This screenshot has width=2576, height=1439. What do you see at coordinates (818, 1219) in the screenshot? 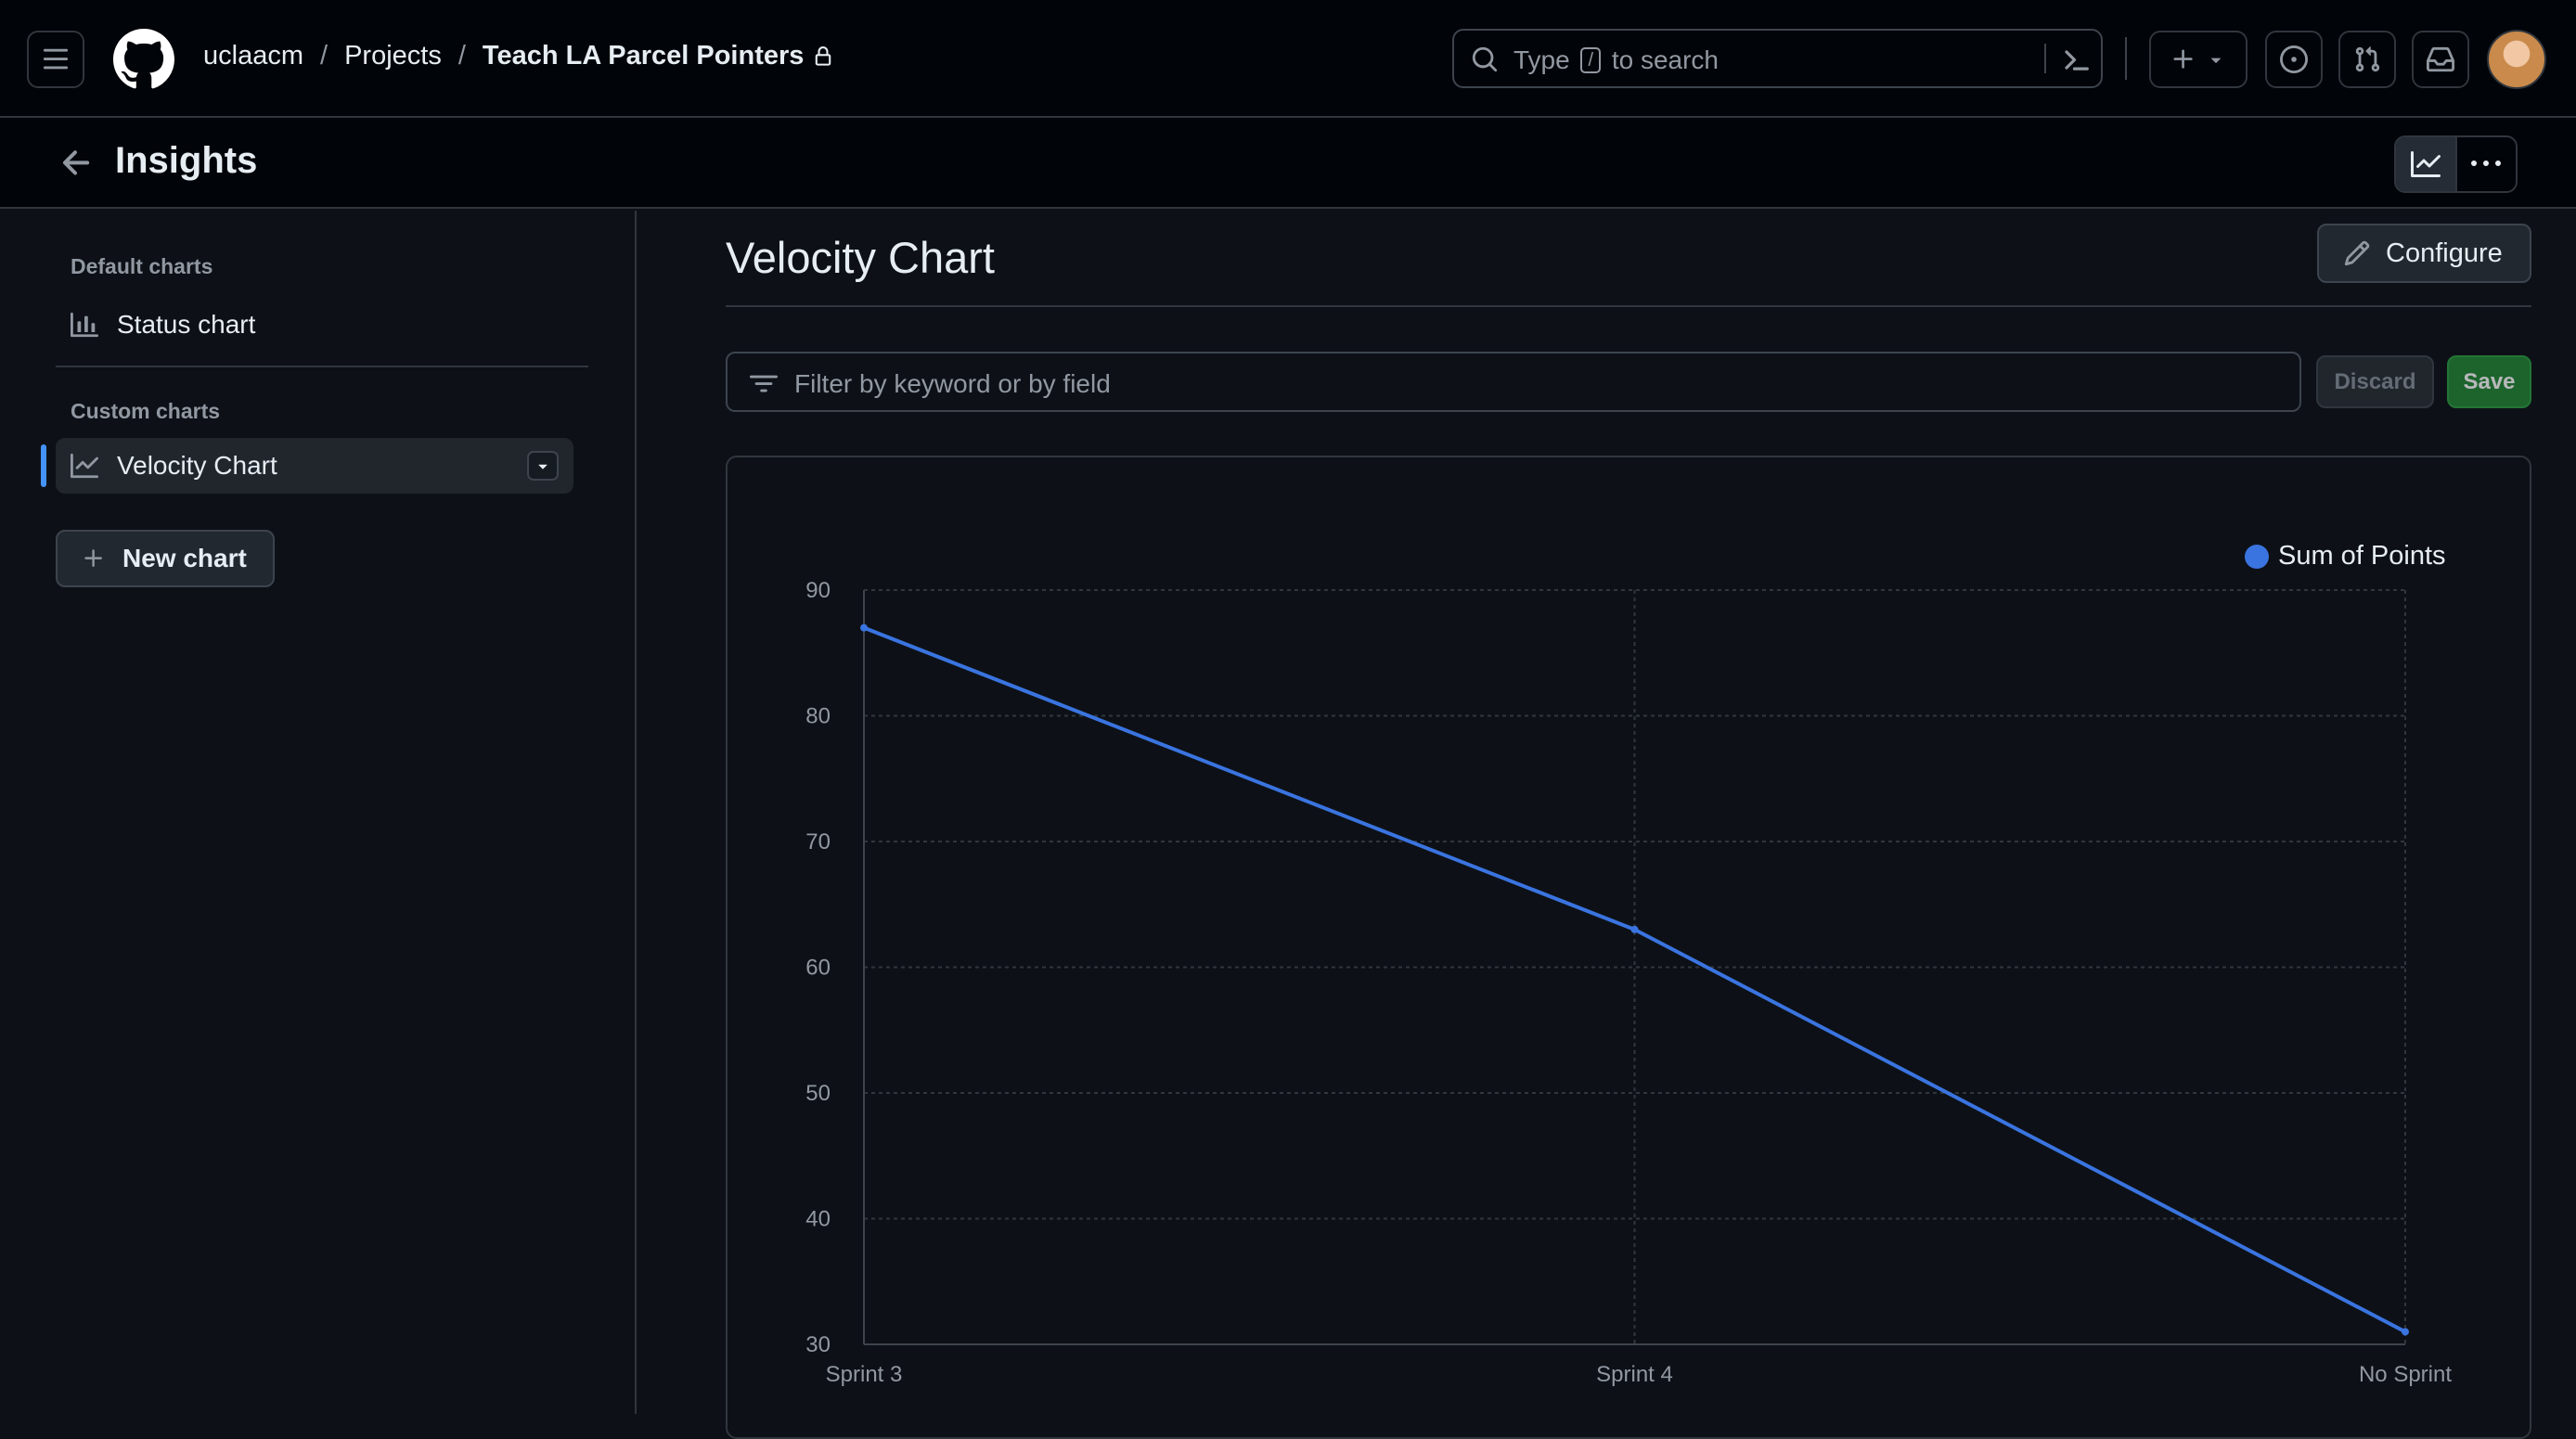
I see `y-tick-label: 40` at bounding box center [818, 1219].